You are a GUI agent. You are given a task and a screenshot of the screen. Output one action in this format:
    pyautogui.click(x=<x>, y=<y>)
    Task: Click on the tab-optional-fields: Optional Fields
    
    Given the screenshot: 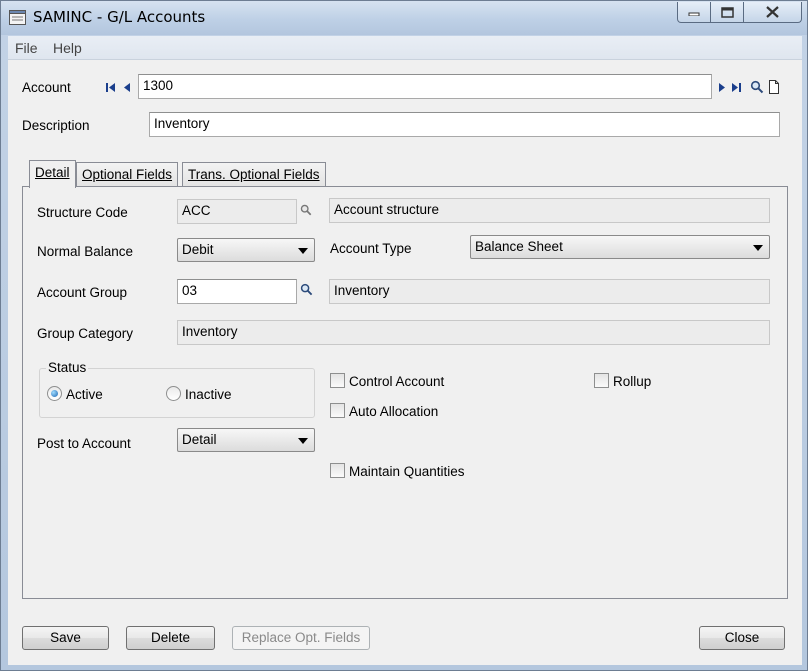 What is the action you would take?
    pyautogui.click(x=127, y=174)
    